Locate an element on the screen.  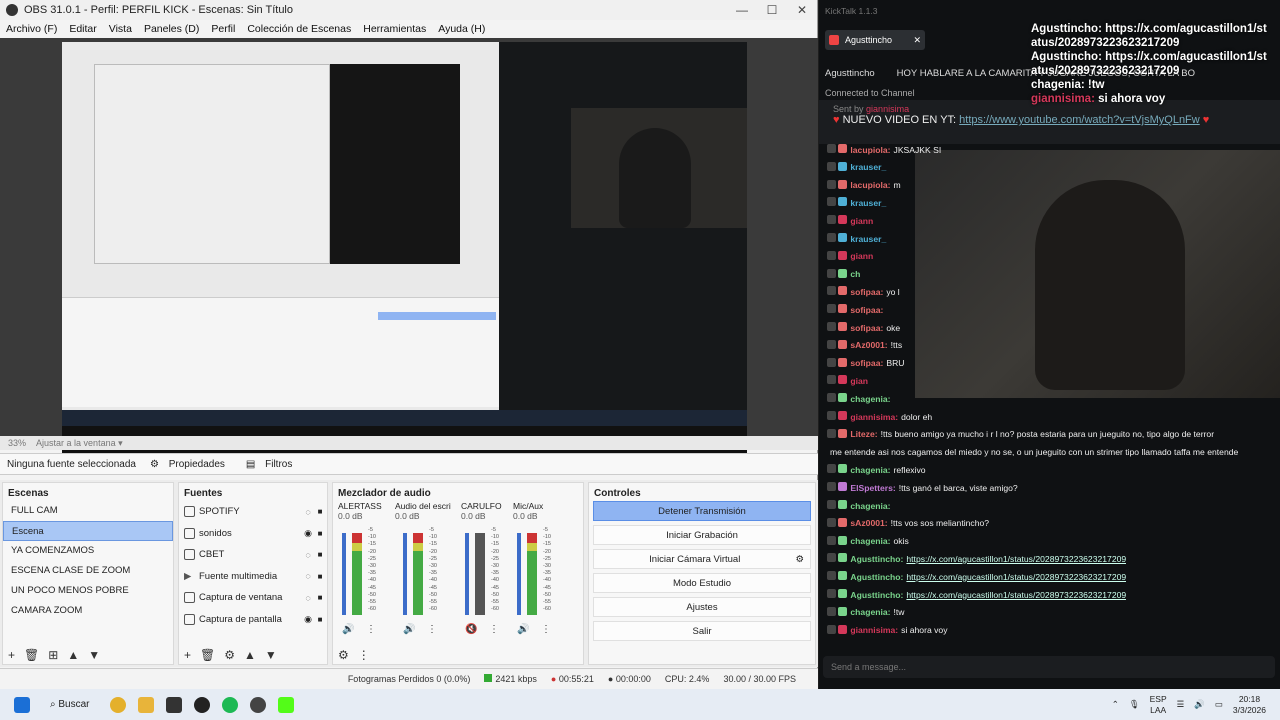
source-item: SPOTIFY ◌ ■ is located at coordinates (253, 512).